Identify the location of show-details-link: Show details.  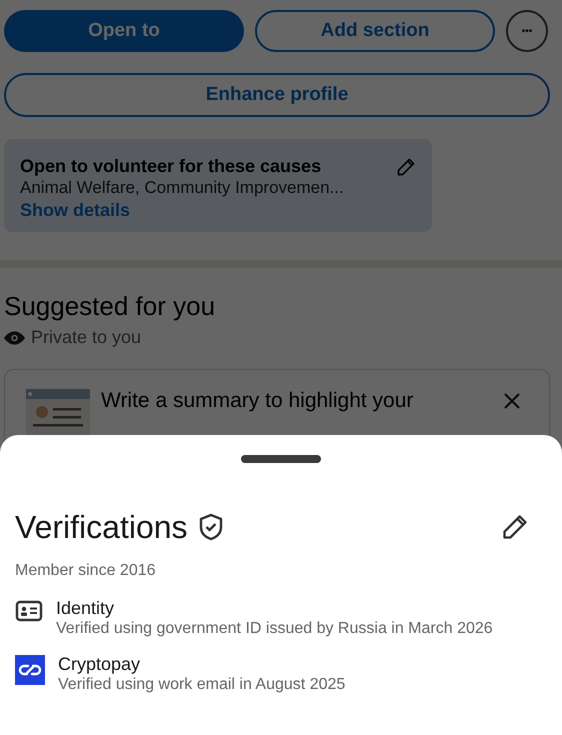
(75, 210).